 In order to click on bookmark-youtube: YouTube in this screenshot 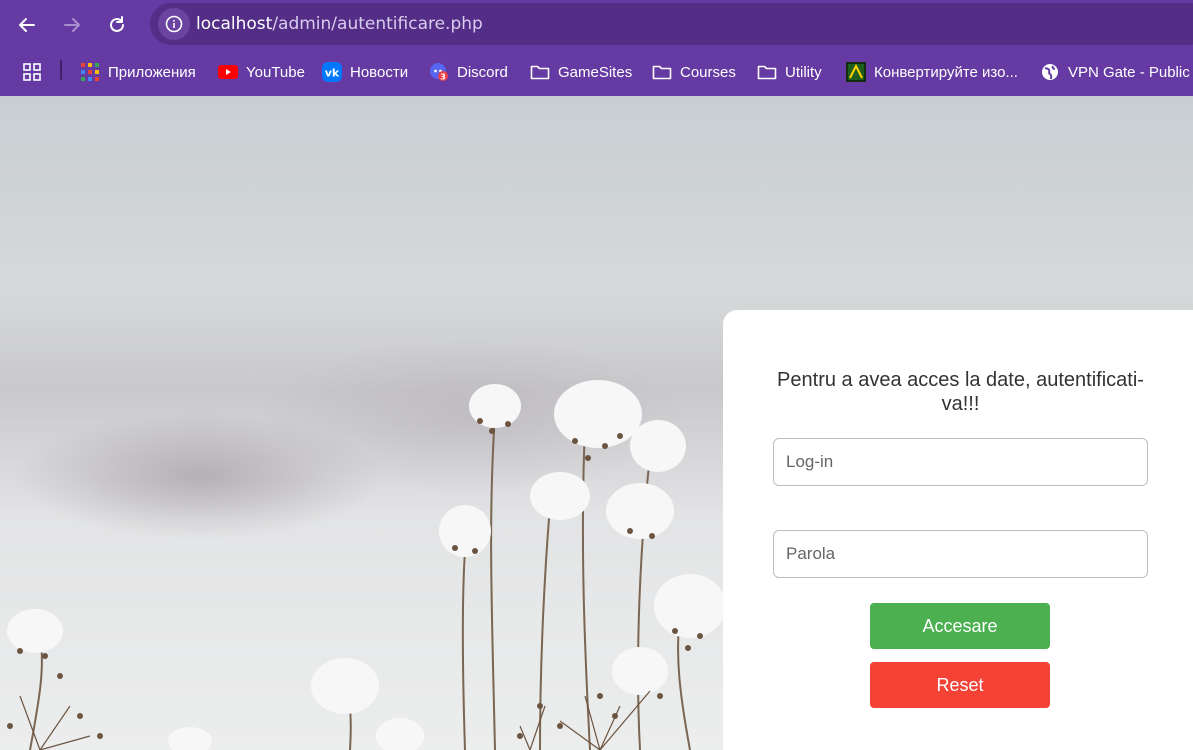, I will do `click(261, 72)`.